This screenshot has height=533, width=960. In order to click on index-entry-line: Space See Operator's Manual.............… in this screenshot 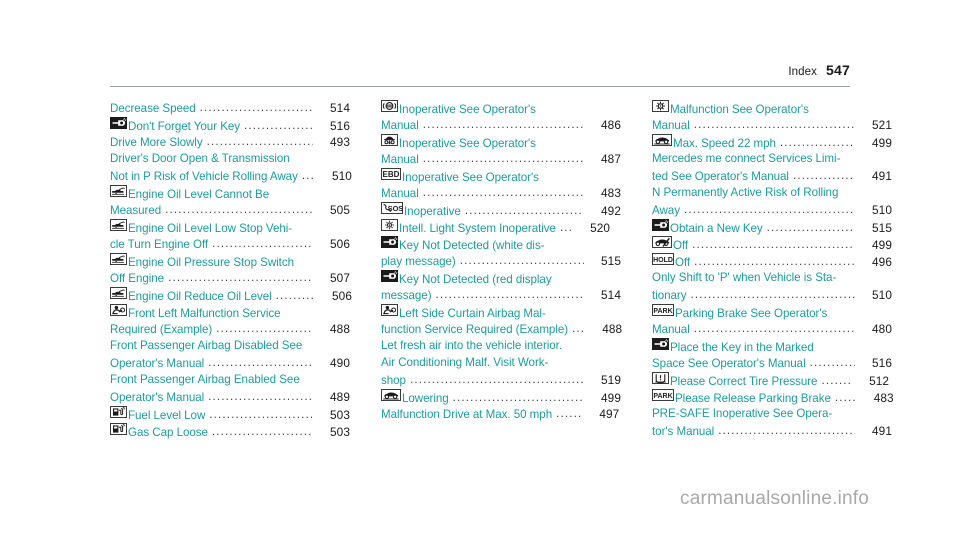, I will do `click(772, 364)`.